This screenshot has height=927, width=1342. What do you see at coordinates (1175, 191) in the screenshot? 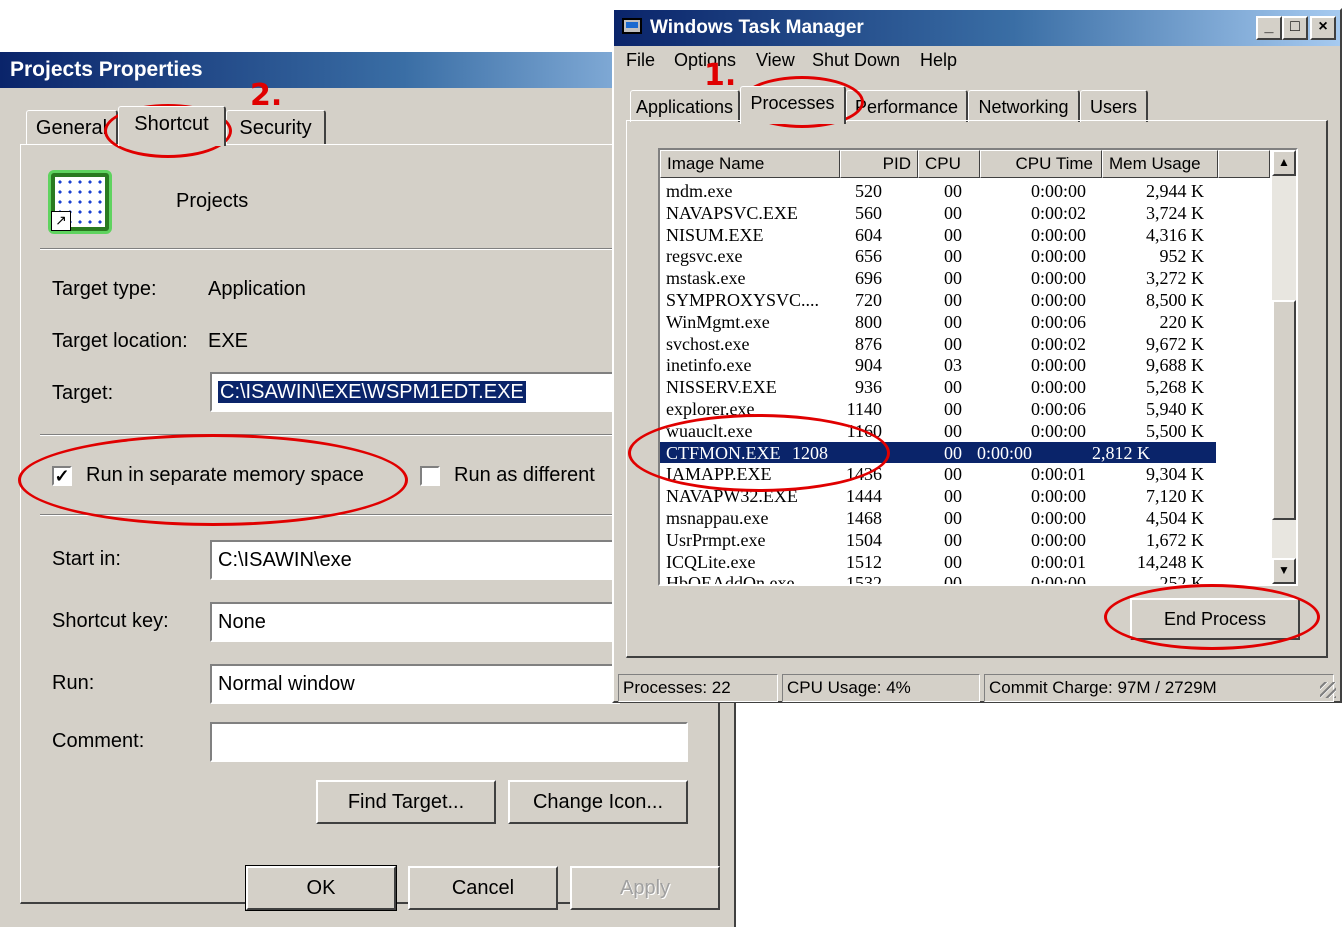
I see `process-mem-usage: 2,944 K` at bounding box center [1175, 191].